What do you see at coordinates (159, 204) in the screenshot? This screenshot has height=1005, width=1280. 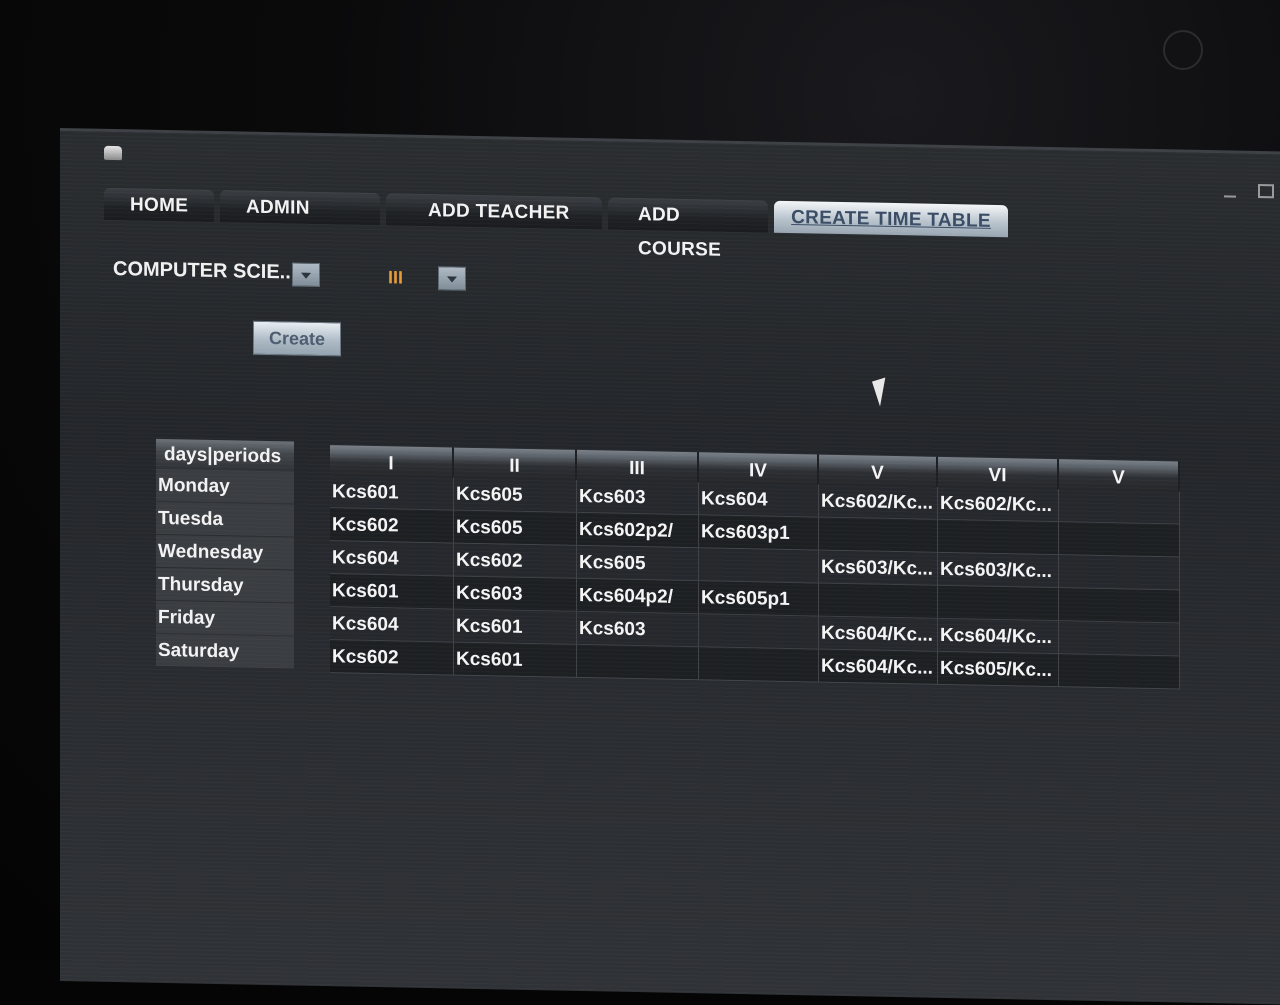 I see `tab-home: HOME` at bounding box center [159, 204].